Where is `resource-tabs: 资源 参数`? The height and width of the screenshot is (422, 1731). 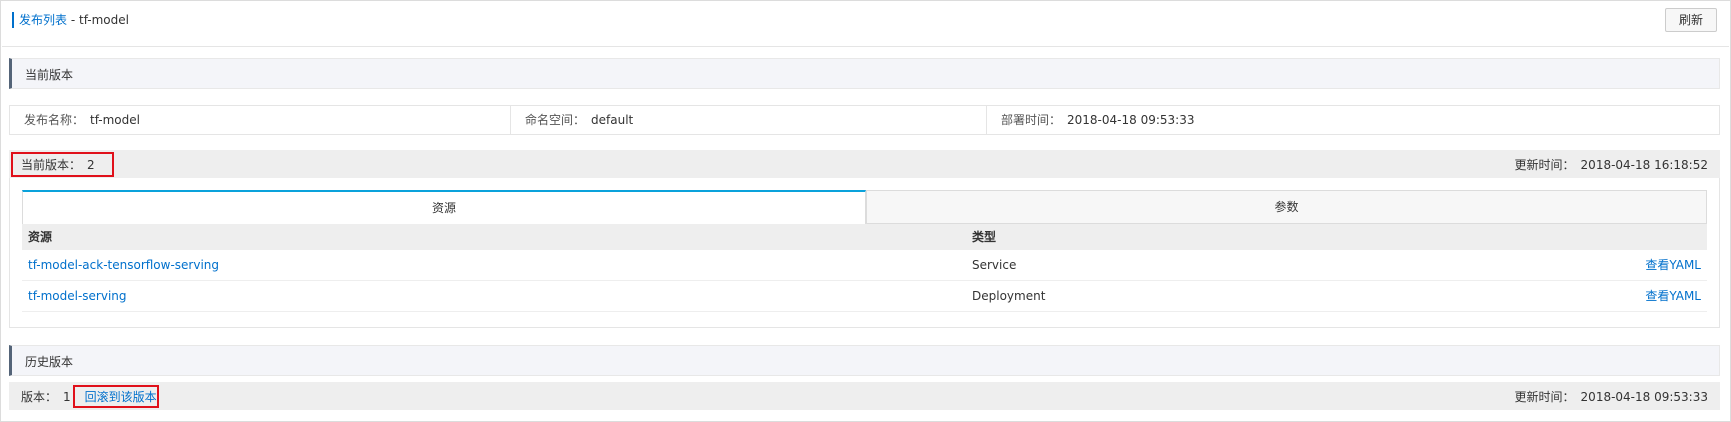 resource-tabs: 资源 参数 is located at coordinates (864, 207).